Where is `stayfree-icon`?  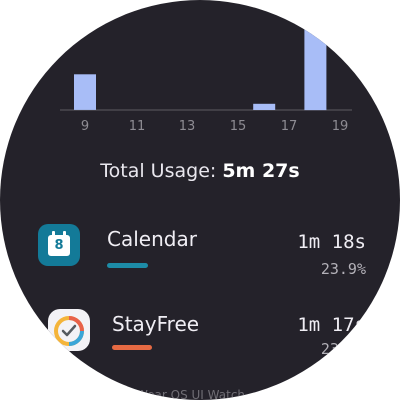 stayfree-icon is located at coordinates (69, 330).